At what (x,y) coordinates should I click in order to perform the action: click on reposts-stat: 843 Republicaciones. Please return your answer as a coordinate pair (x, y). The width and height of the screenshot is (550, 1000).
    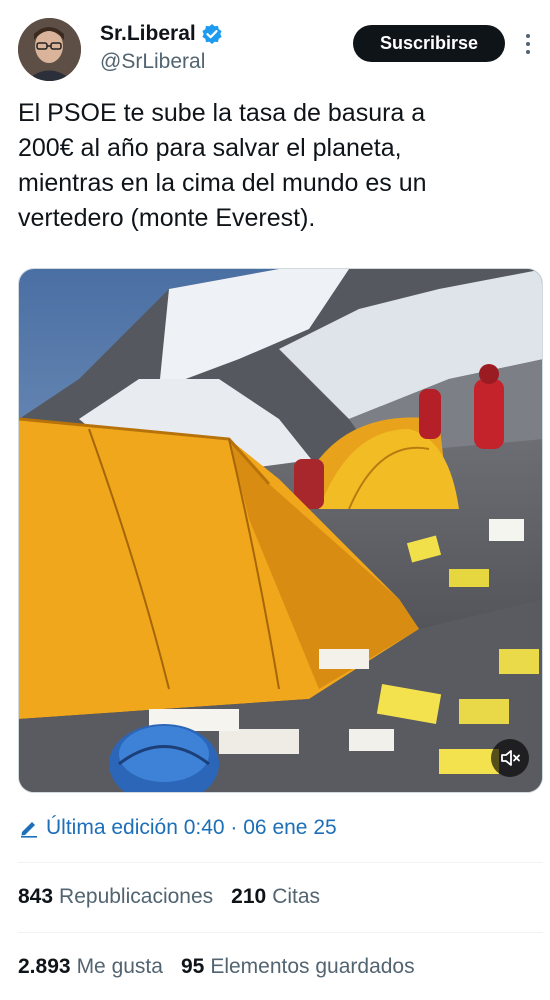
    Looking at the image, I should click on (115, 897).